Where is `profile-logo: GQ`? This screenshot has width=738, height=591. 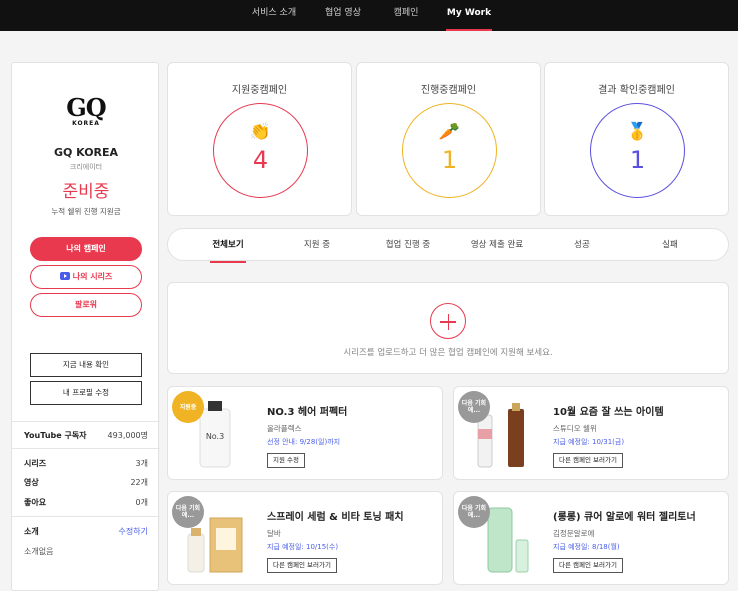
profile-logo: GQ is located at coordinates (86, 107).